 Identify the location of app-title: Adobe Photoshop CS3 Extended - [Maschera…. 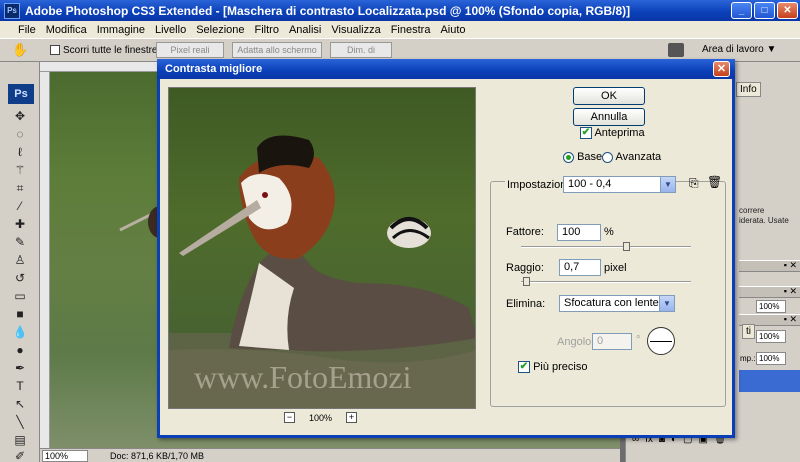
(328, 10).